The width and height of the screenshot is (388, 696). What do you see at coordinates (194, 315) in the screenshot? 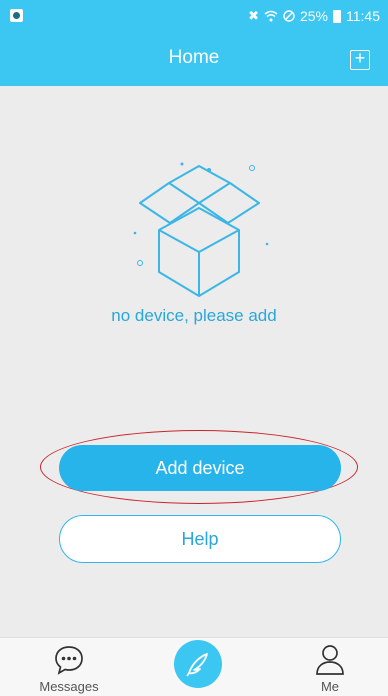
I see `empty-state-text: no device, please add` at bounding box center [194, 315].